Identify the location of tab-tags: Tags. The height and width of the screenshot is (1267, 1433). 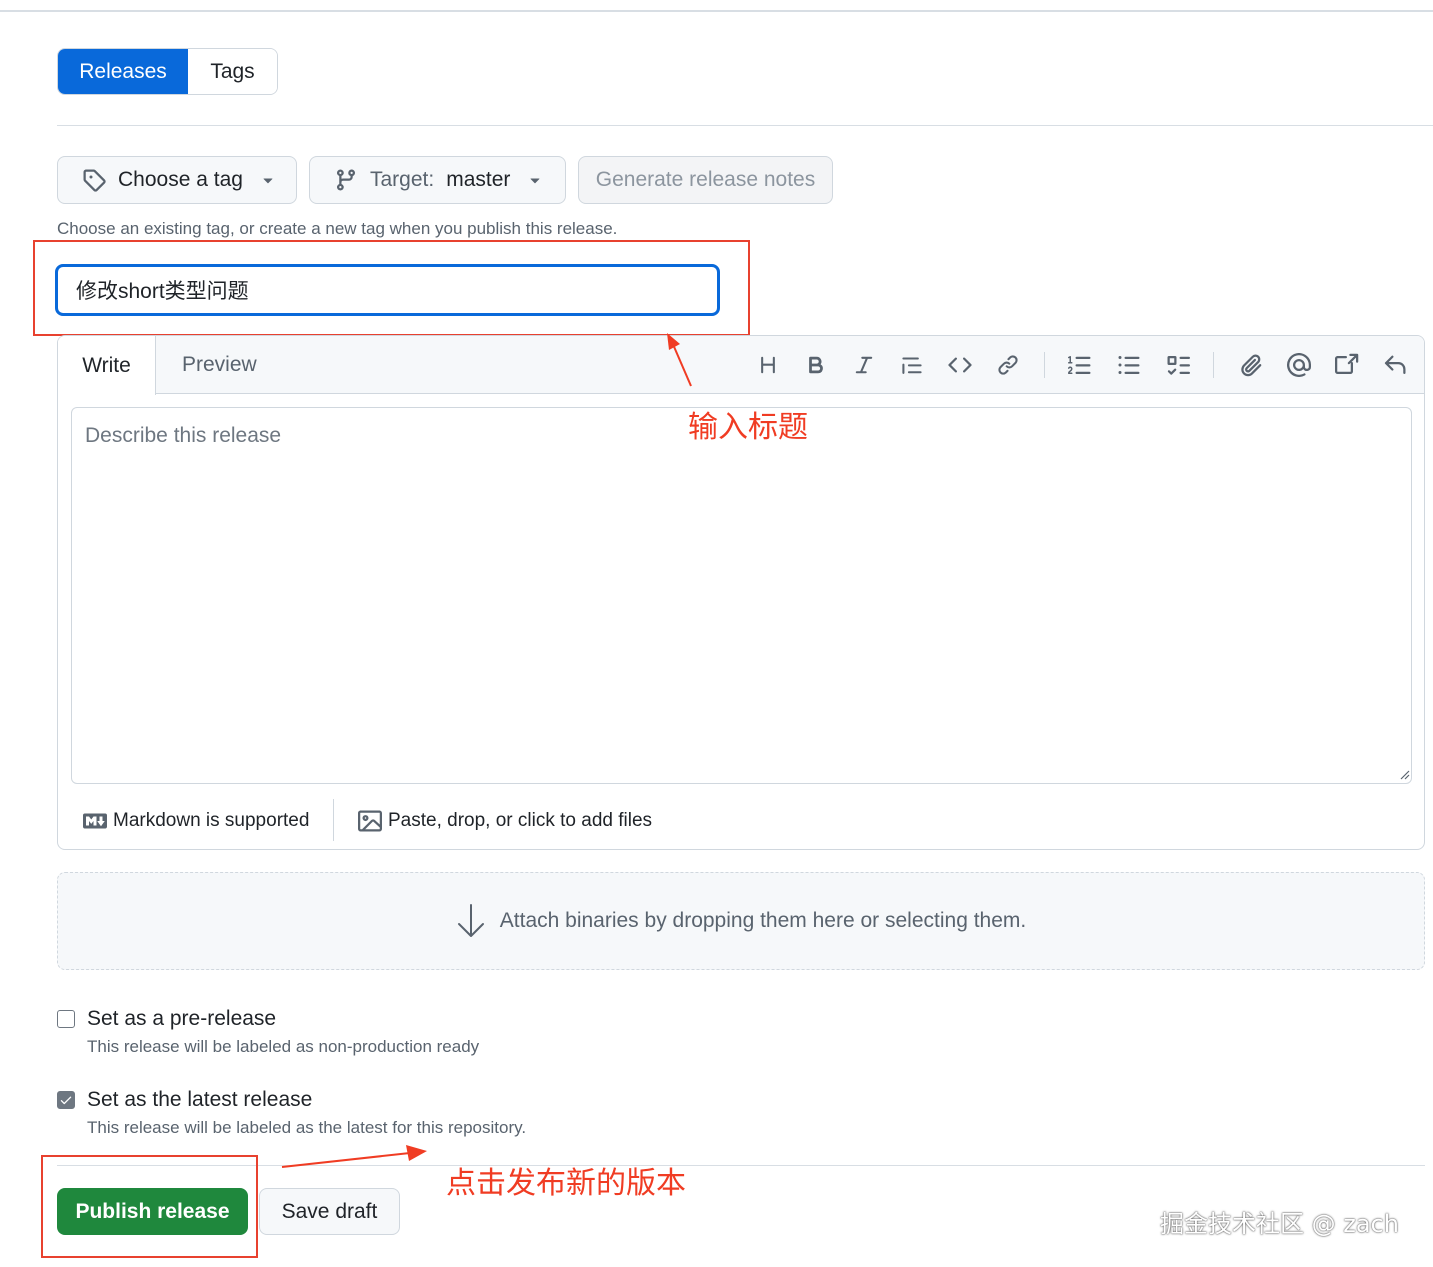
(232, 71).